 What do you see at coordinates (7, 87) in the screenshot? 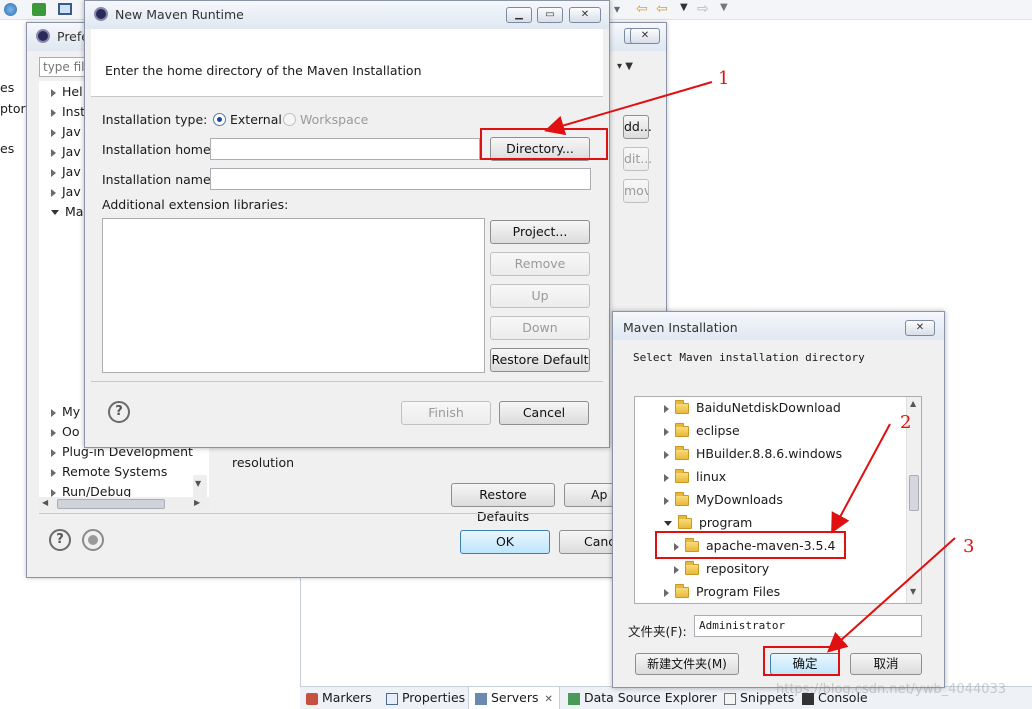
I see `left-cut-text-1: es` at bounding box center [7, 87].